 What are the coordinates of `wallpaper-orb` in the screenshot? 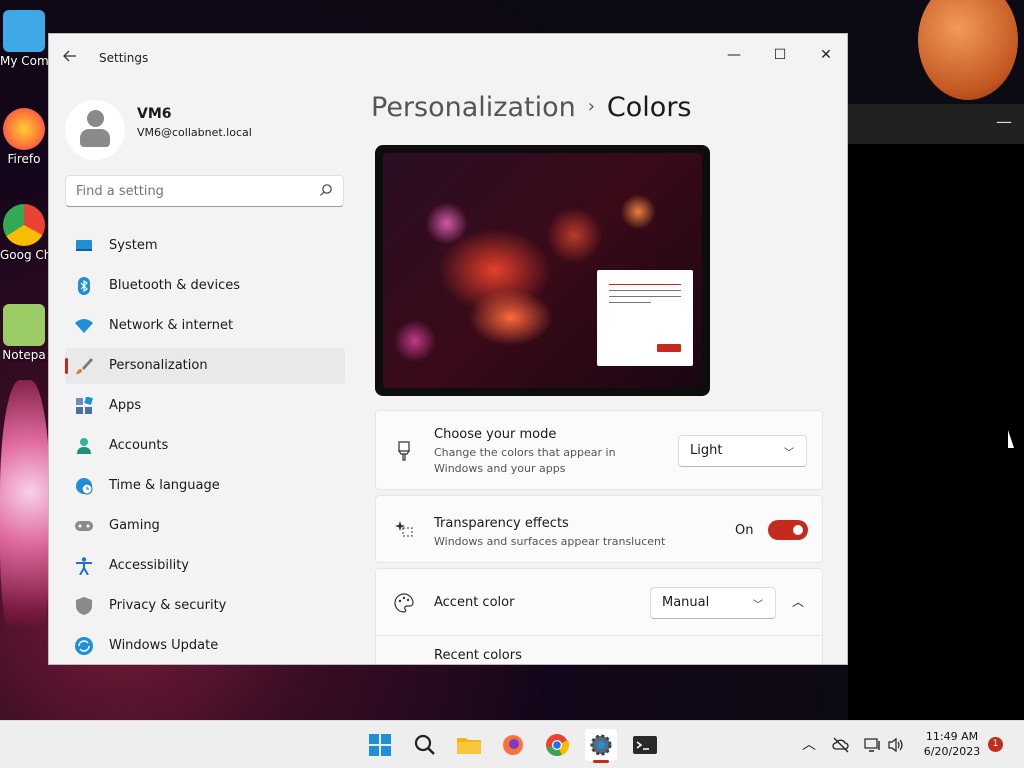 It's located at (968, 50).